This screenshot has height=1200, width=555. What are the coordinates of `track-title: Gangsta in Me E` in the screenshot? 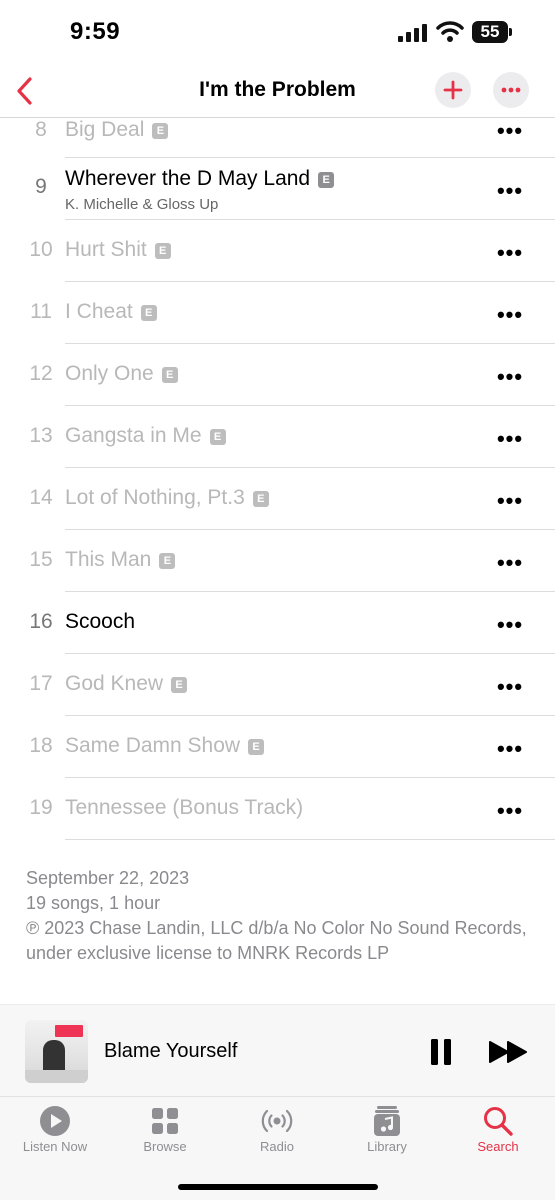 It's located at (145, 436).